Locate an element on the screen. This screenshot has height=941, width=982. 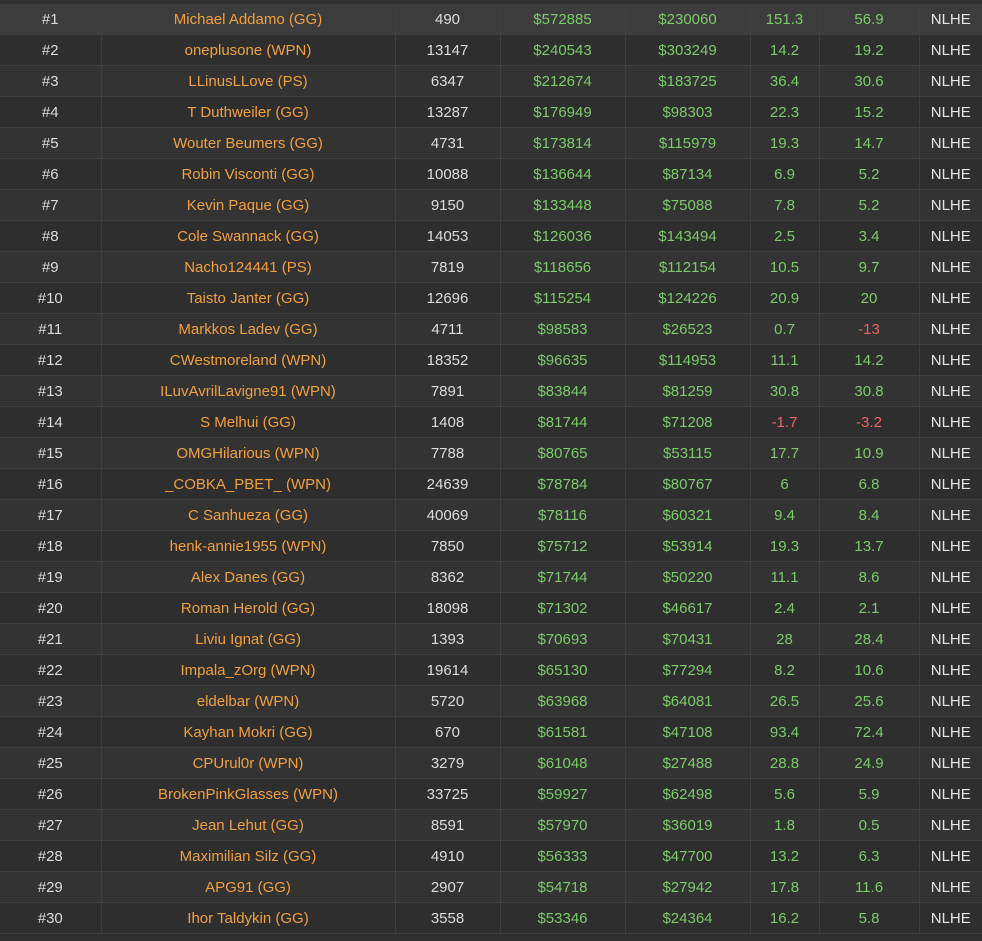
hands-cell: 13287 is located at coordinates (448, 112).